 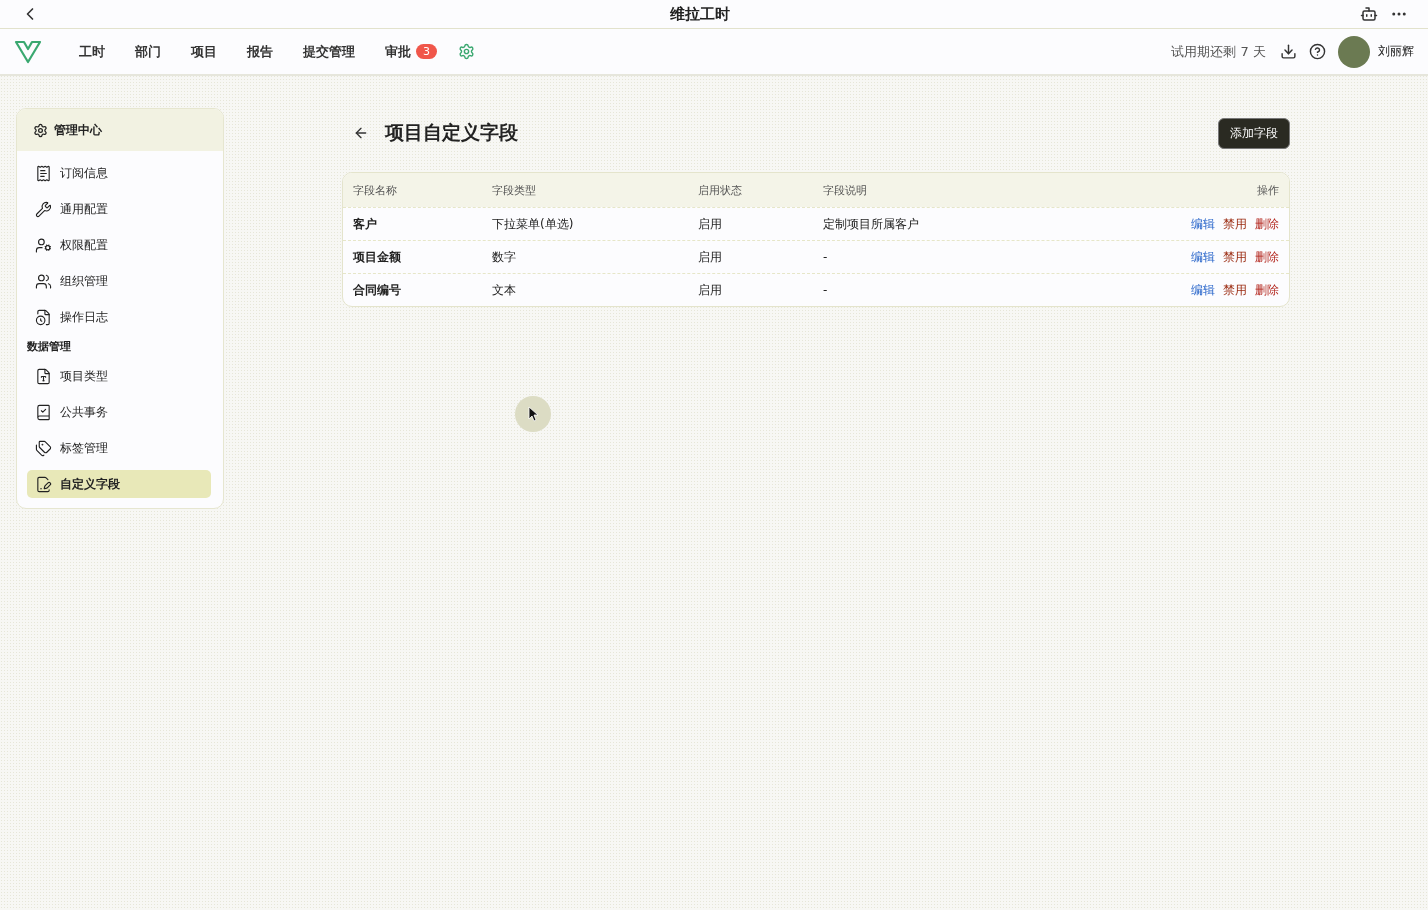 What do you see at coordinates (845, 190) in the screenshot?
I see `column-header: 字段说明` at bounding box center [845, 190].